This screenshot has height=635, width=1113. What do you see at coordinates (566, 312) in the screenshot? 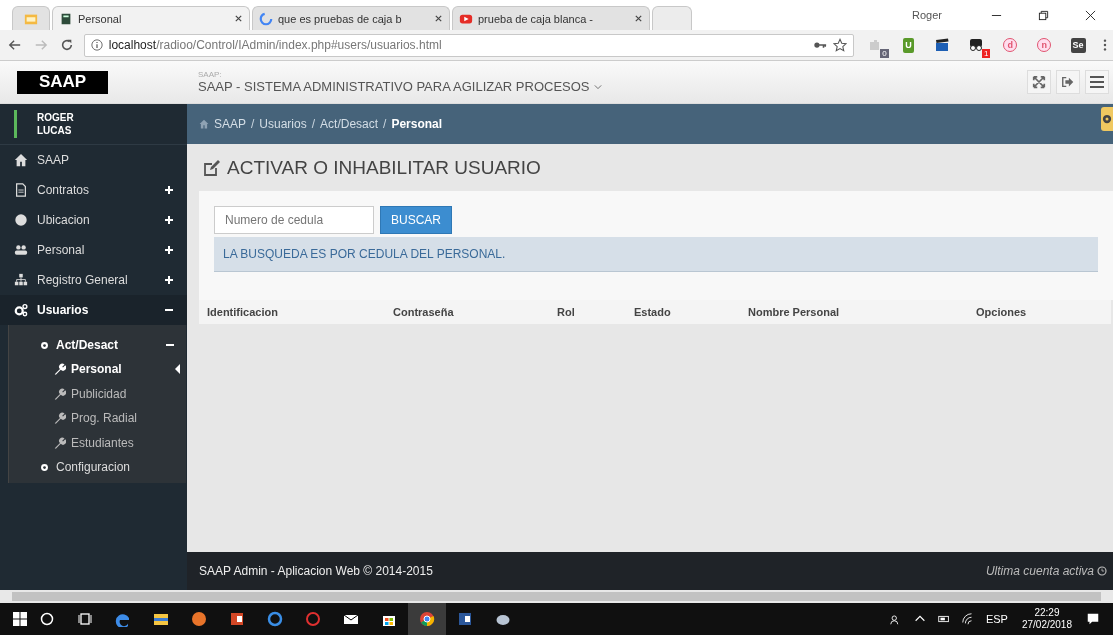
I see `column-header: Rol` at bounding box center [566, 312].